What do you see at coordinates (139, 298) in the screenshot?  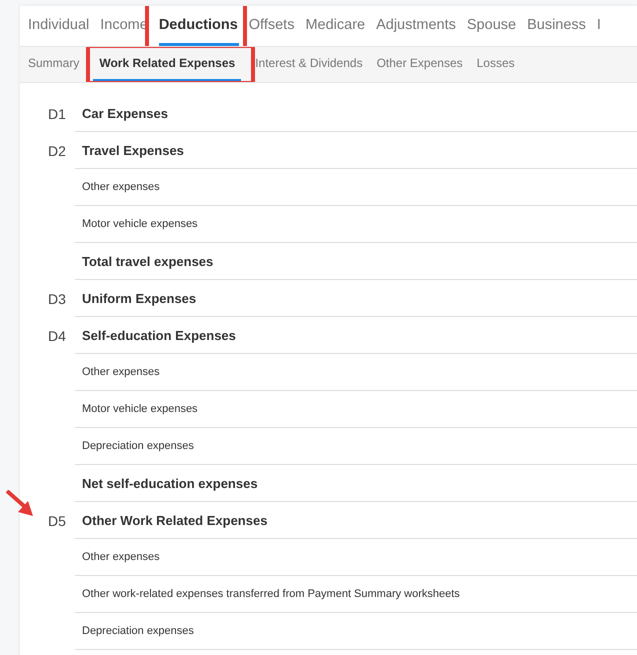 I see `row-label: Uniform Expenses` at bounding box center [139, 298].